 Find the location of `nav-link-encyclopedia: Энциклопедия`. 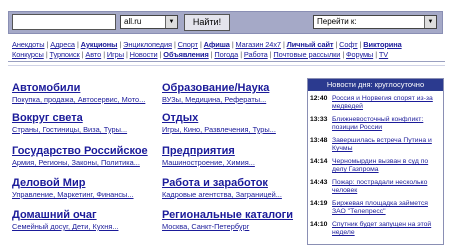

nav-link-encyclopedia: Энциклопедия is located at coordinates (147, 44).